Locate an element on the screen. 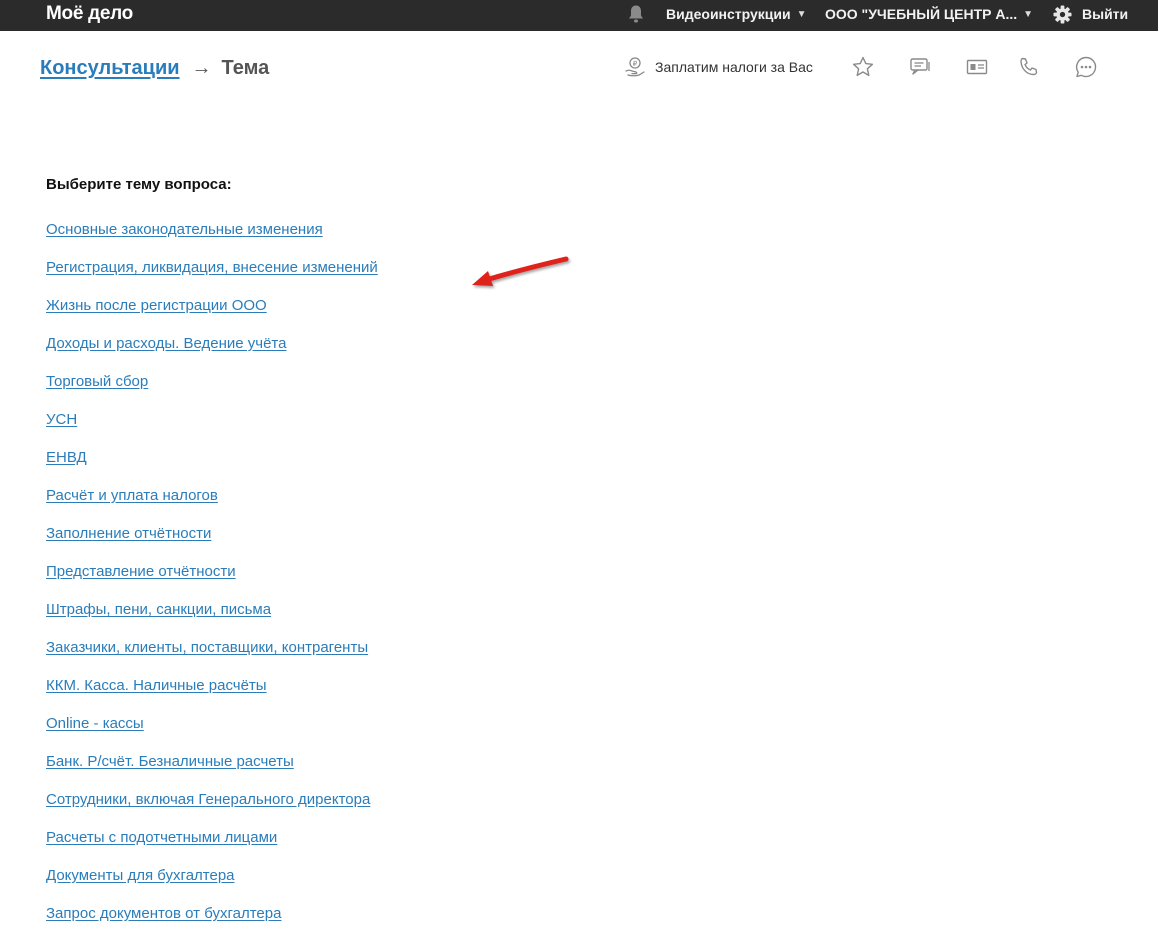 This screenshot has height=936, width=1158. topic-link: Представление отчётности is located at coordinates (141, 571).